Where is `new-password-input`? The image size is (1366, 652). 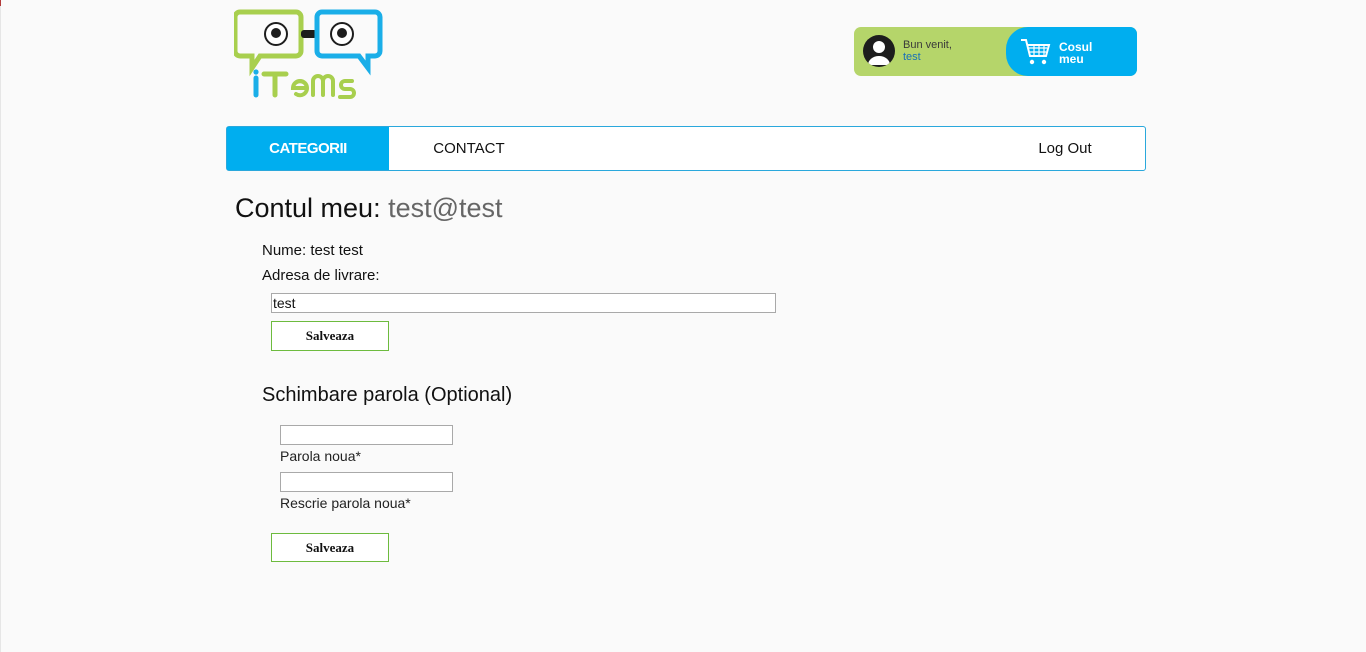
new-password-input is located at coordinates (366, 435).